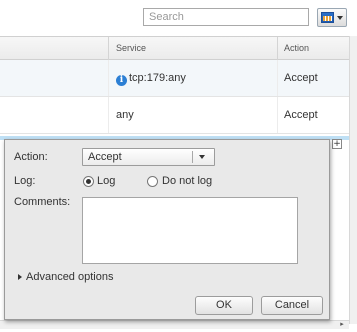 The image size is (357, 332). Describe the element at coordinates (131, 48) in the screenshot. I see `column-header-service: Service` at that location.